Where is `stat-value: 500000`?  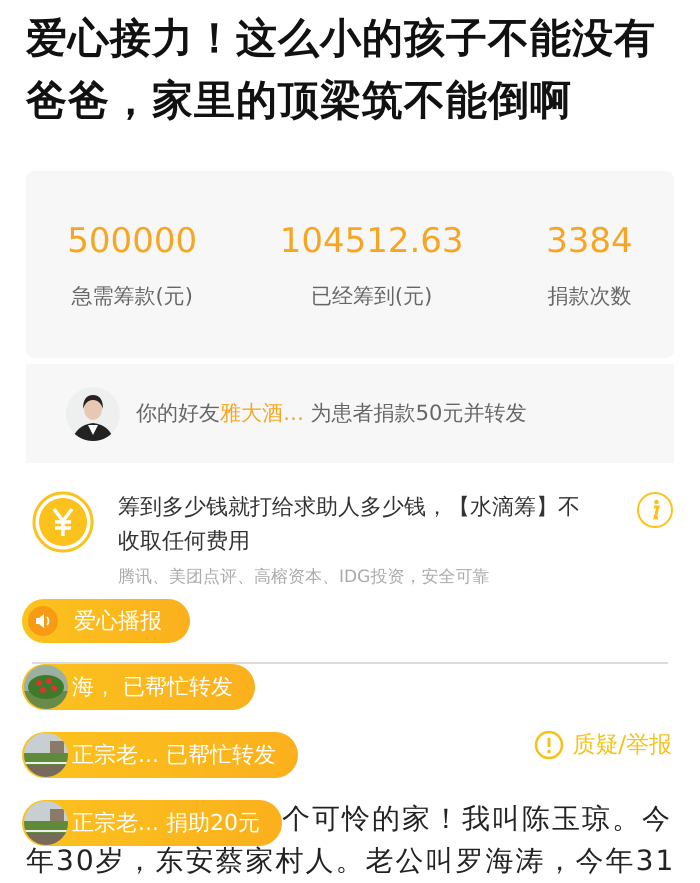
stat-value: 500000 is located at coordinates (132, 242).